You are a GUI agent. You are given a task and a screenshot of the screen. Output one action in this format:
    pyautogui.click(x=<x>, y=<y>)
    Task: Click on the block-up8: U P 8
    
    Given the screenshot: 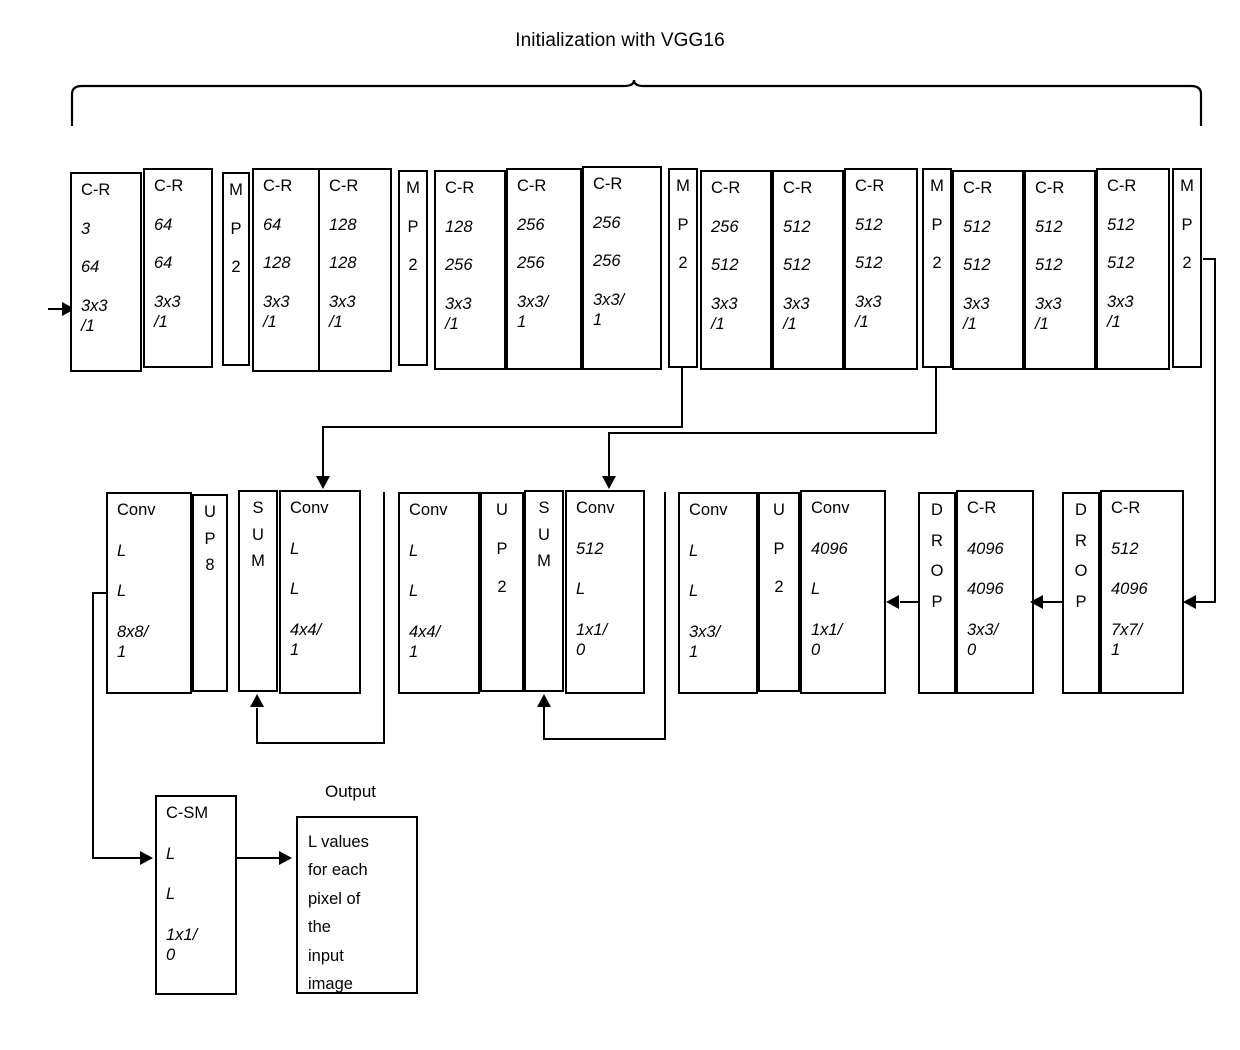 What is the action you would take?
    pyautogui.click(x=210, y=593)
    